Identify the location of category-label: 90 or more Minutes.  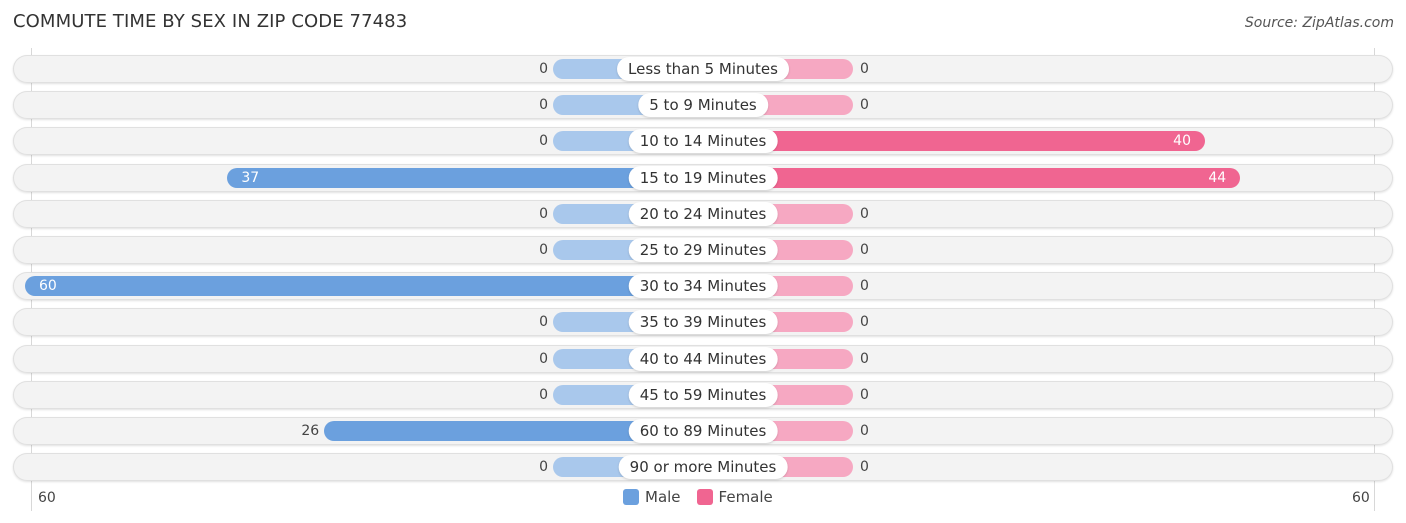
(703, 467).